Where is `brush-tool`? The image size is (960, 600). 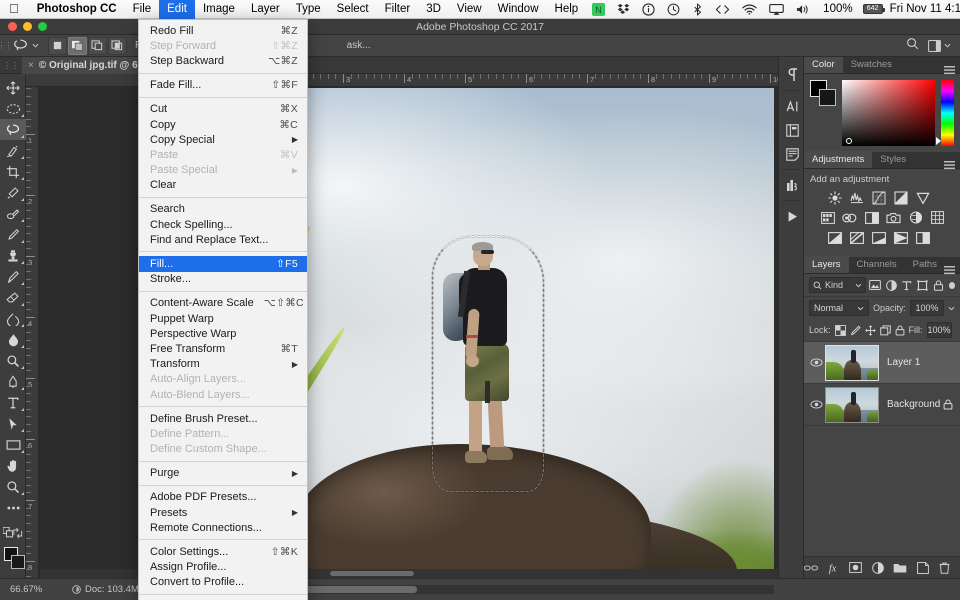 brush-tool is located at coordinates (13, 234).